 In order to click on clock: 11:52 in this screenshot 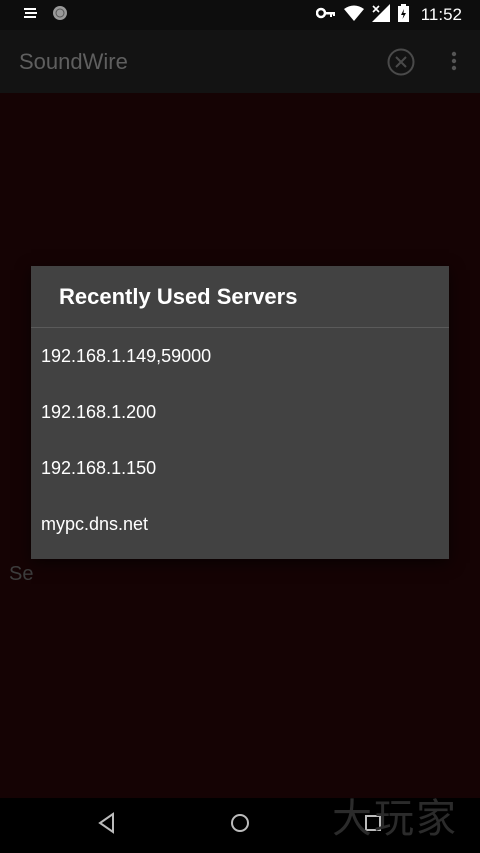, I will do `click(441, 14)`.